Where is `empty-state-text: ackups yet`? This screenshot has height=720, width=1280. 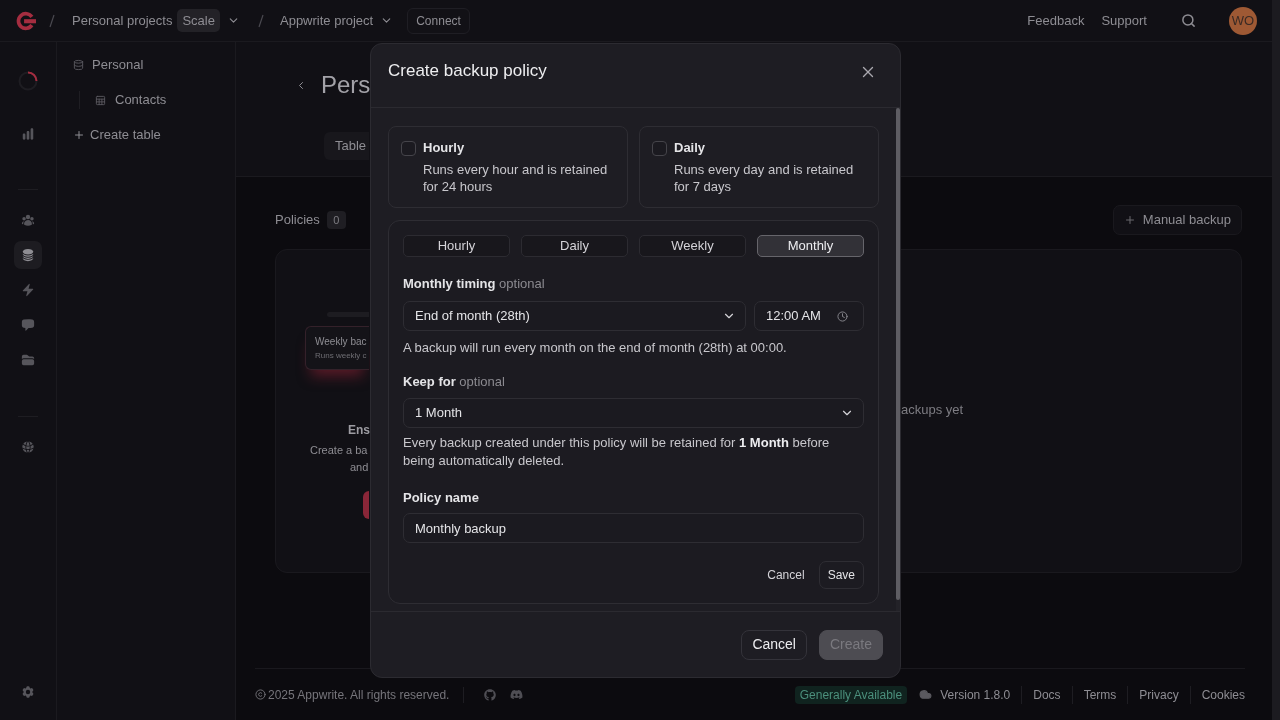 empty-state-text: ackups yet is located at coordinates (932, 409).